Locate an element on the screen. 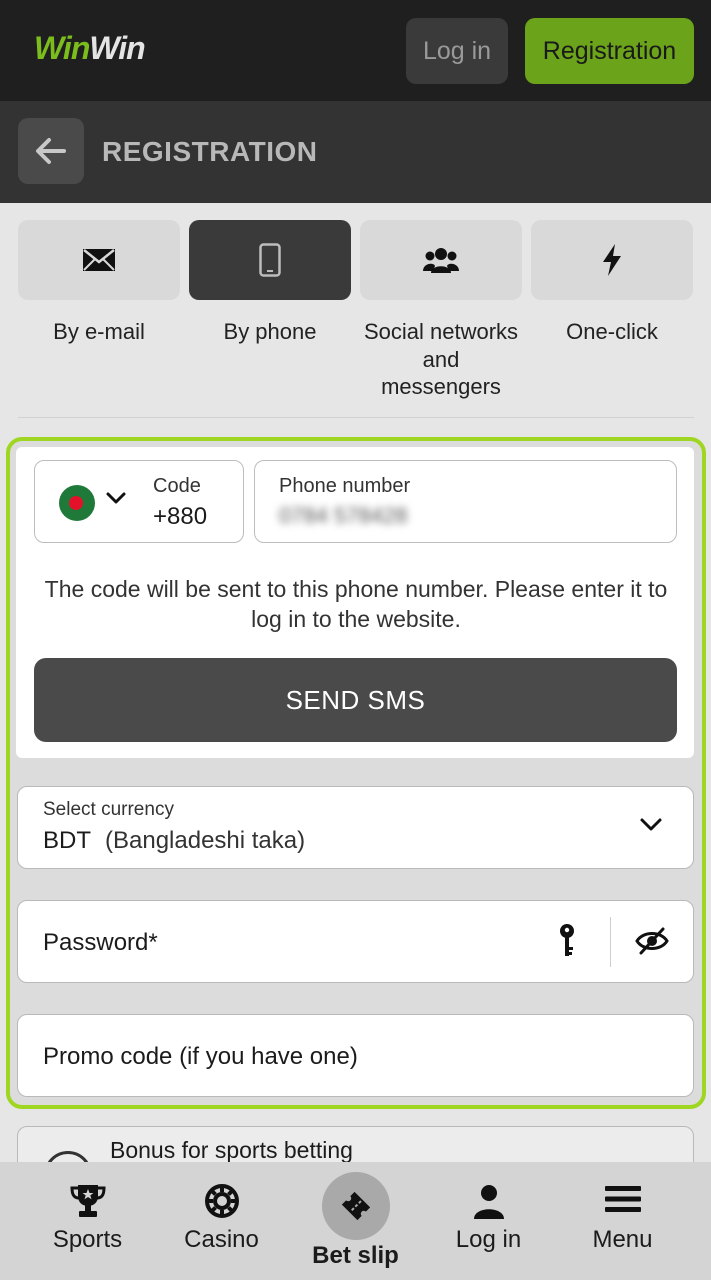 Image resolution: width=711 pixels, height=1280 pixels. nav-sports-label: Sports is located at coordinates (87, 1239).